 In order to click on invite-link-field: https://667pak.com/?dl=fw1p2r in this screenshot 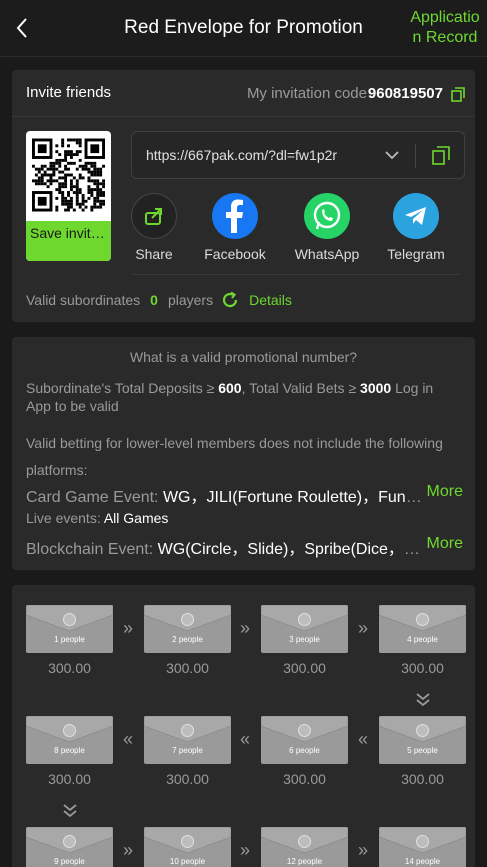, I will do `click(298, 155)`.